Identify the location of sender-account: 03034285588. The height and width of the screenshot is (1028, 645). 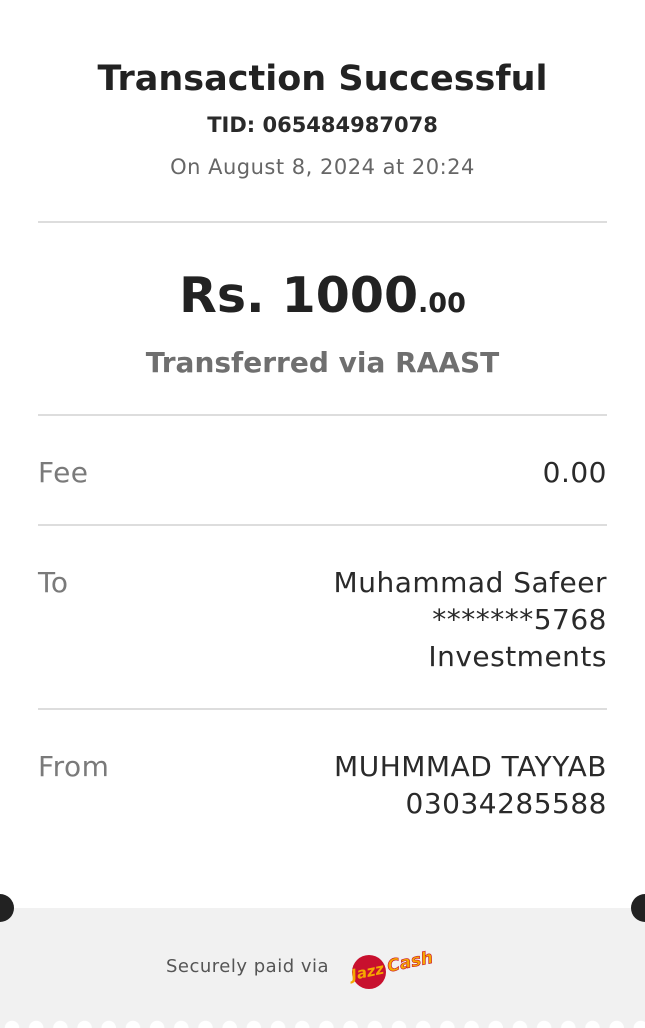
(506, 803).